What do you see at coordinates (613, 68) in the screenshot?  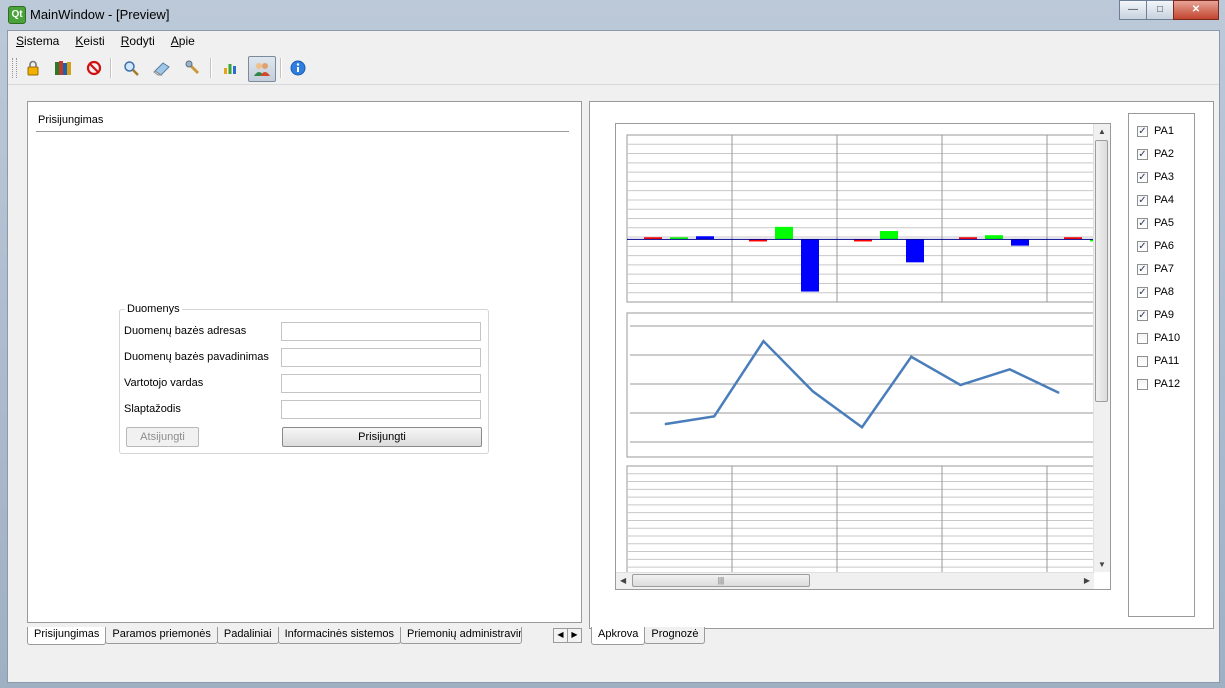 I see `toolbar` at bounding box center [613, 68].